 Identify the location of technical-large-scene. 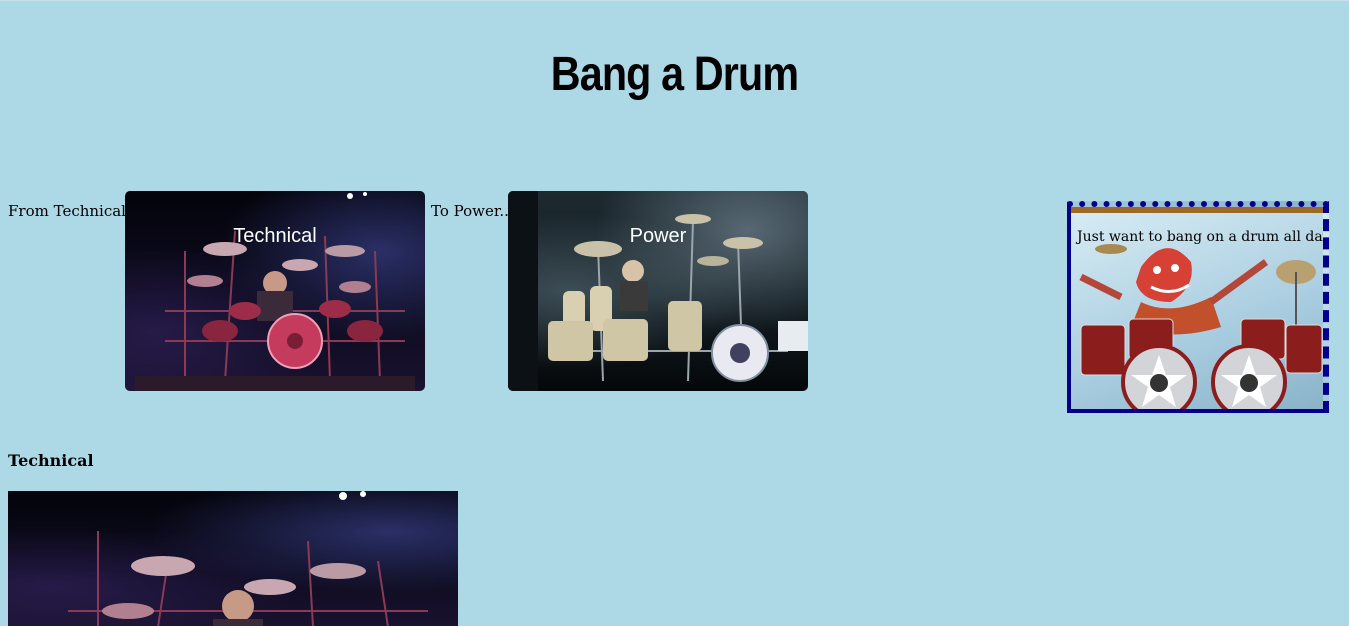
(233, 558).